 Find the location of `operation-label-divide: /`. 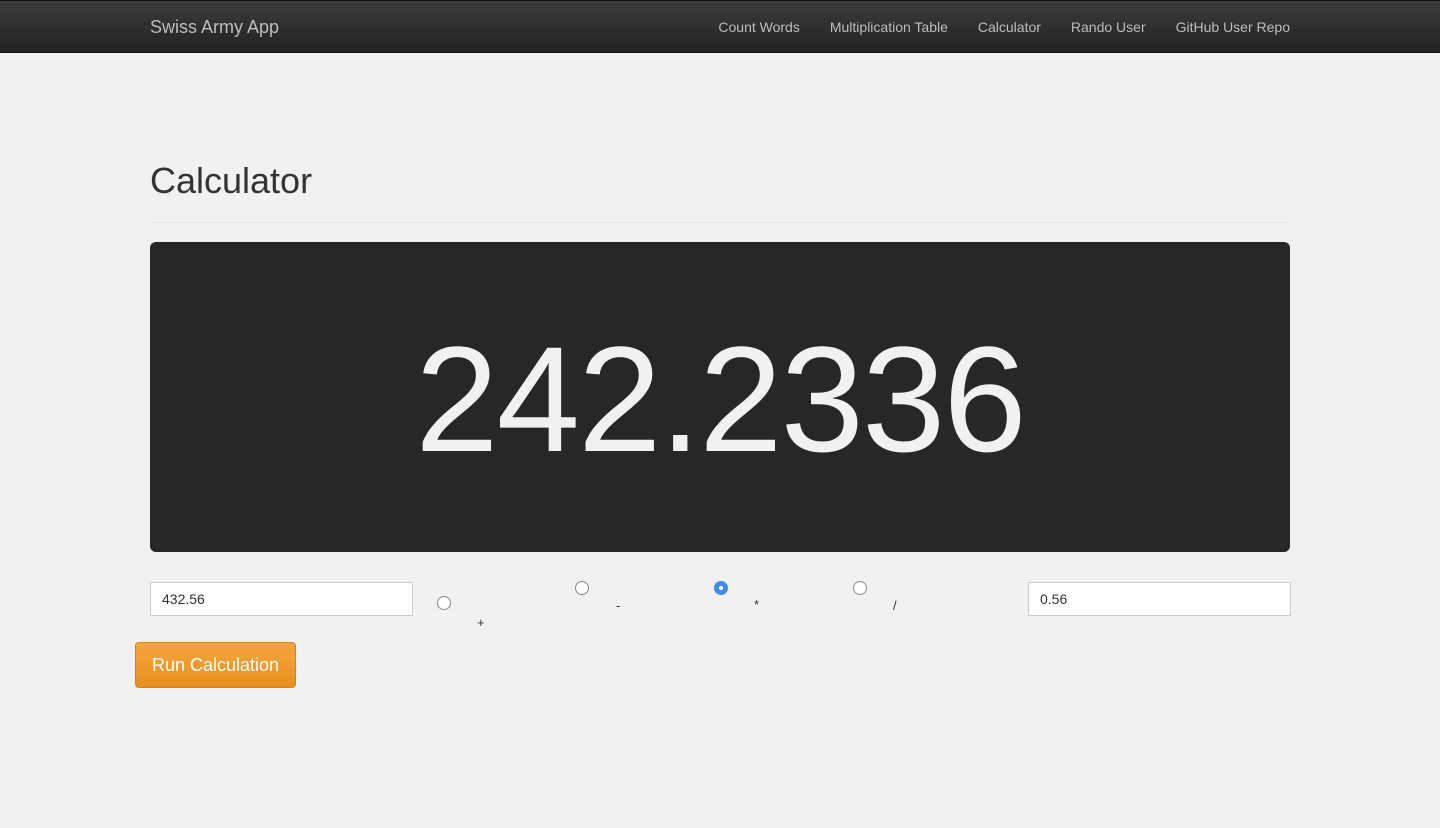

operation-label-divide: / is located at coordinates (895, 605).